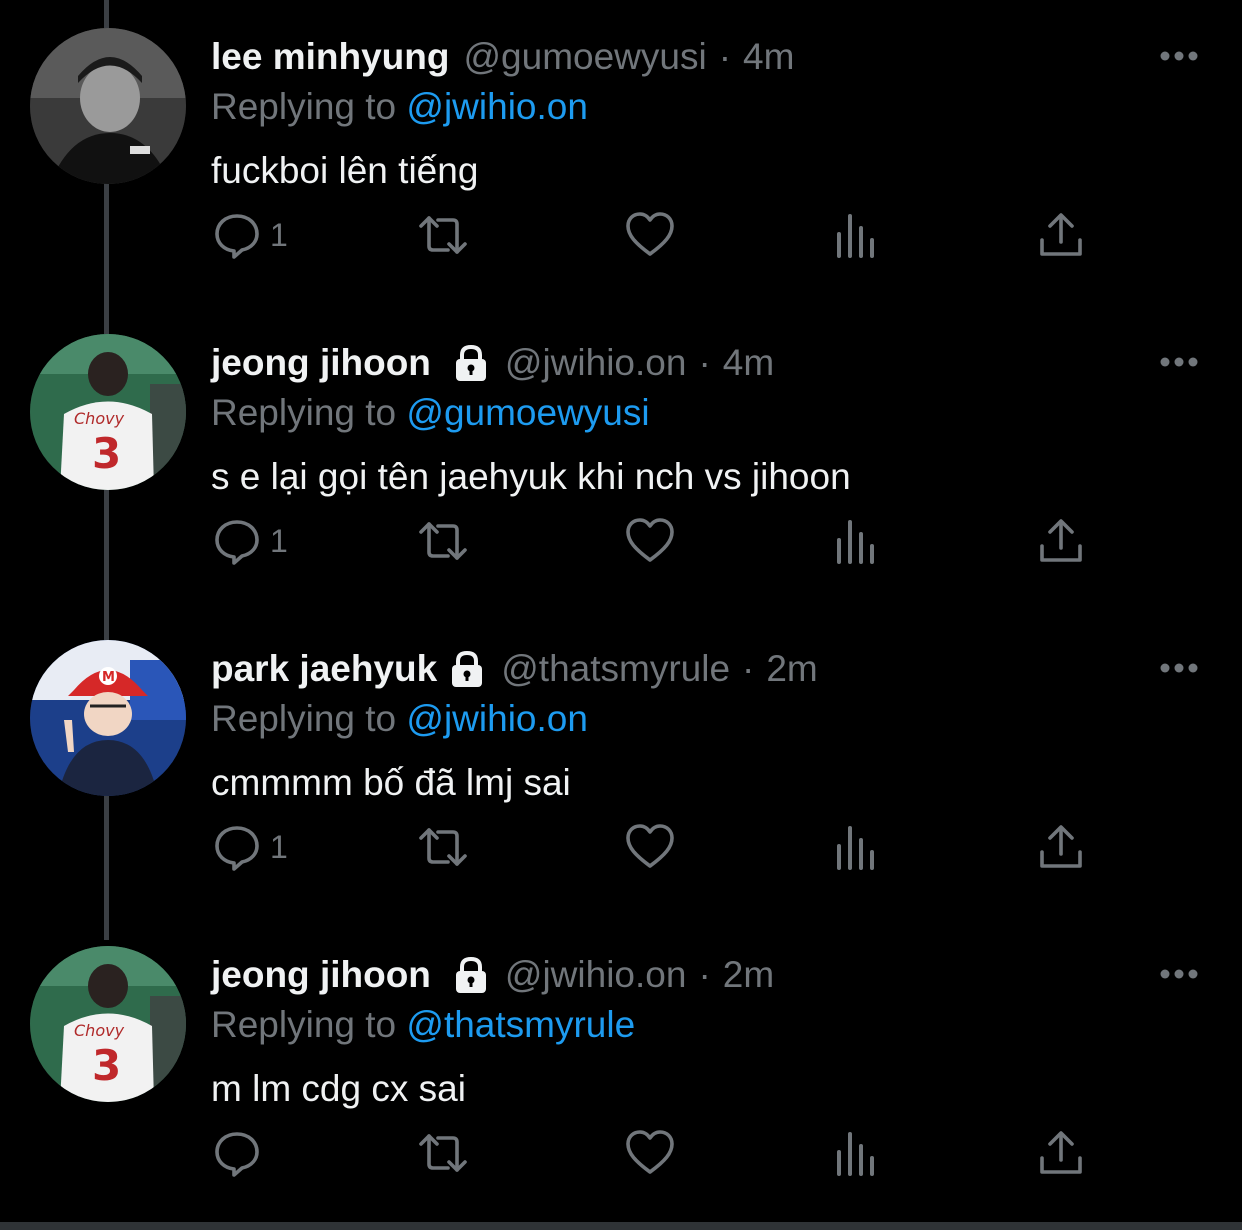 The width and height of the screenshot is (1242, 1230). Describe the element at coordinates (615, 669) in the screenshot. I see `user-handle: @thatsmyrule` at that location.